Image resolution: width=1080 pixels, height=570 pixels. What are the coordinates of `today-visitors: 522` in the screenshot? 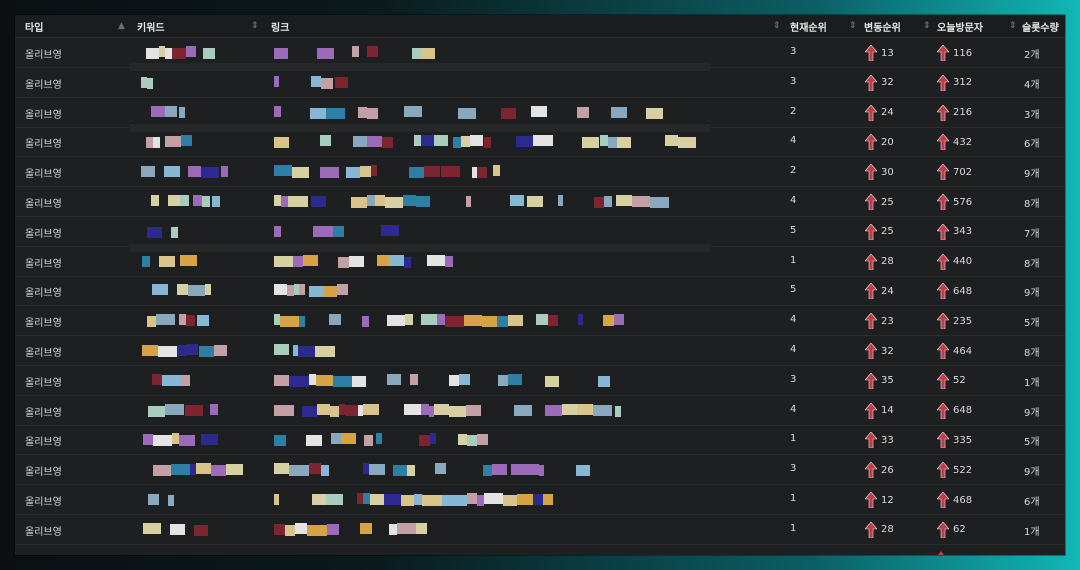 It's located at (955, 470).